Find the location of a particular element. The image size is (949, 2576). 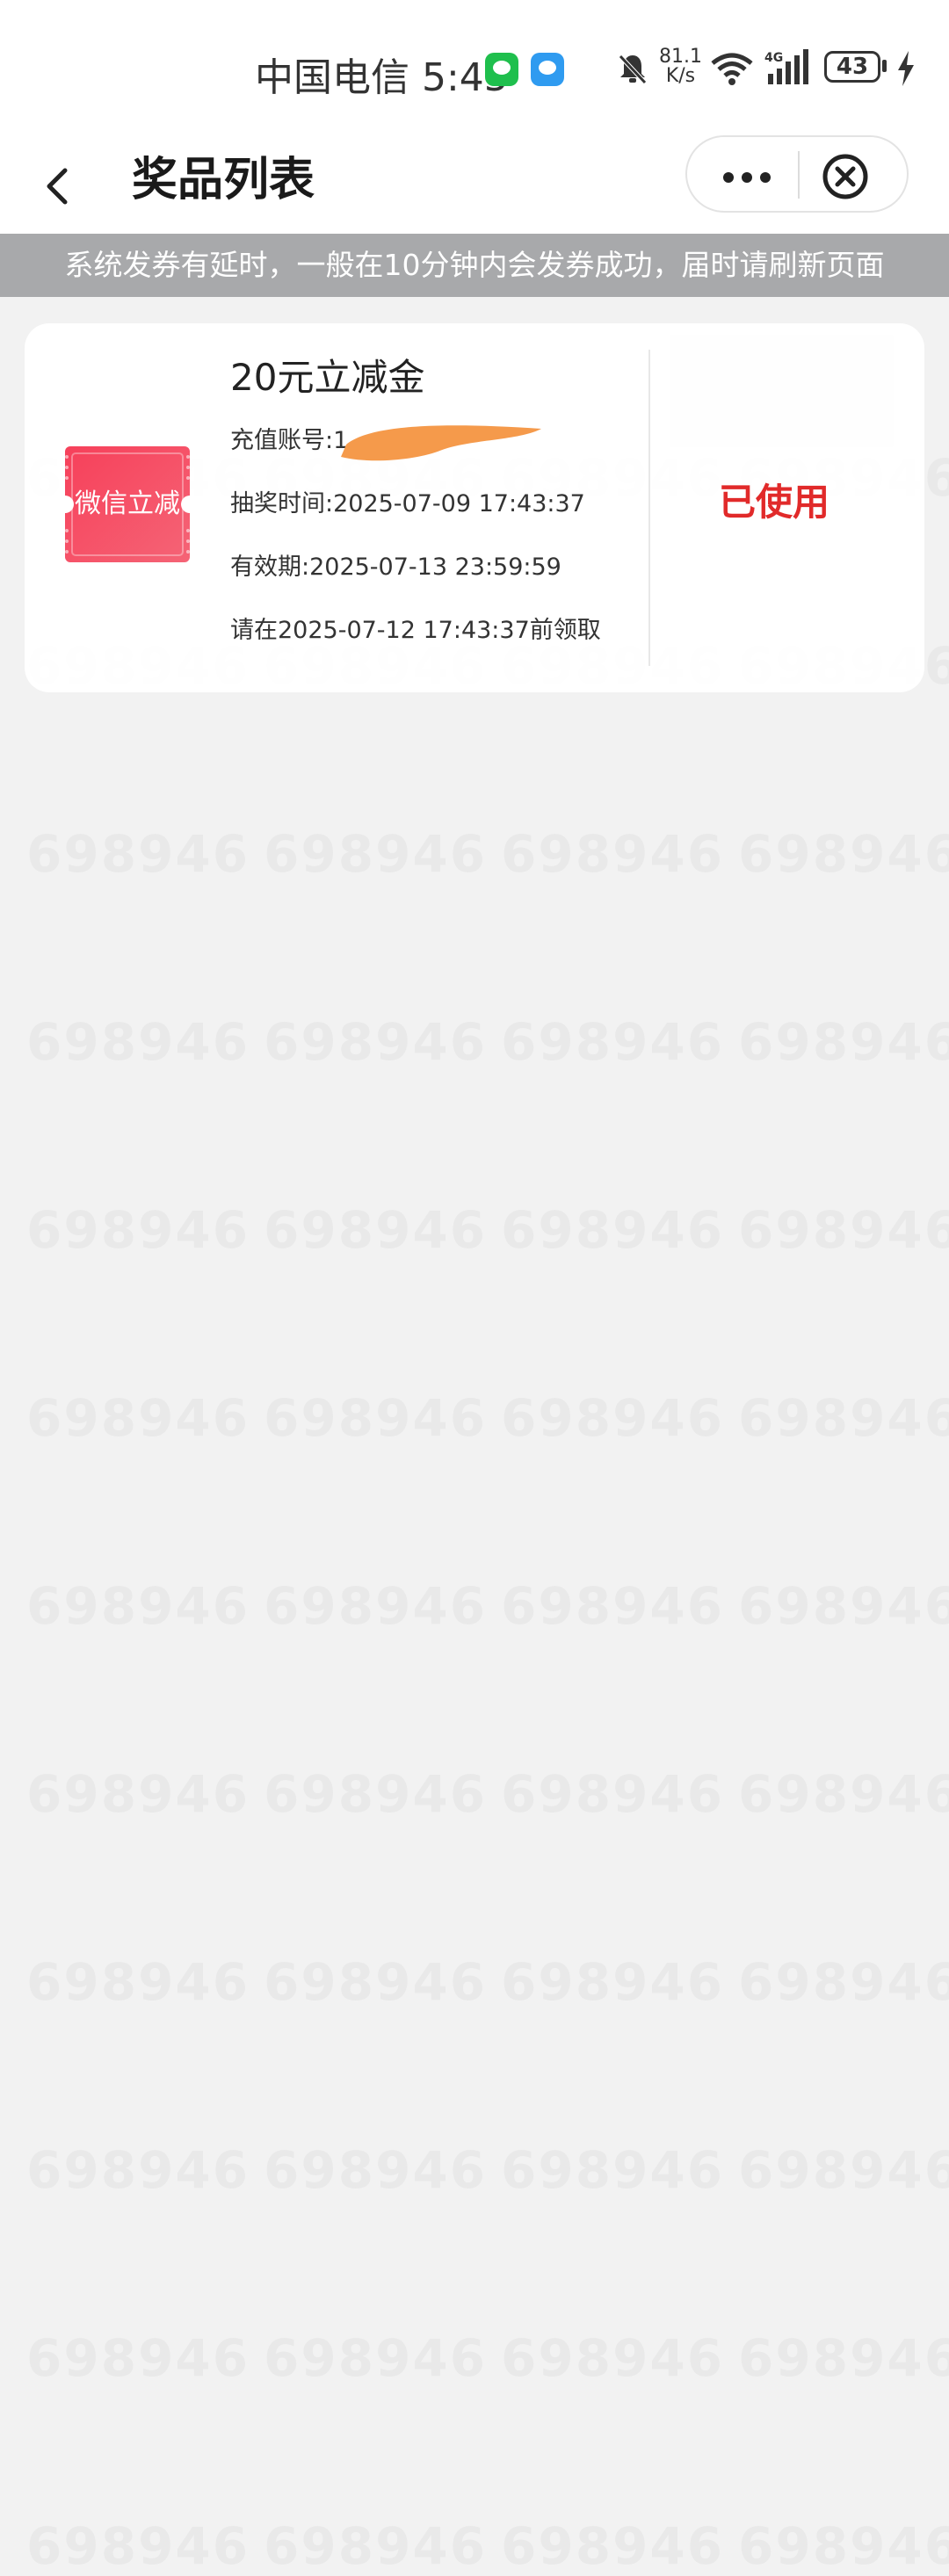

claim-deadline: 请在2025-07-12 17:43:37前领取 is located at coordinates (415, 630).